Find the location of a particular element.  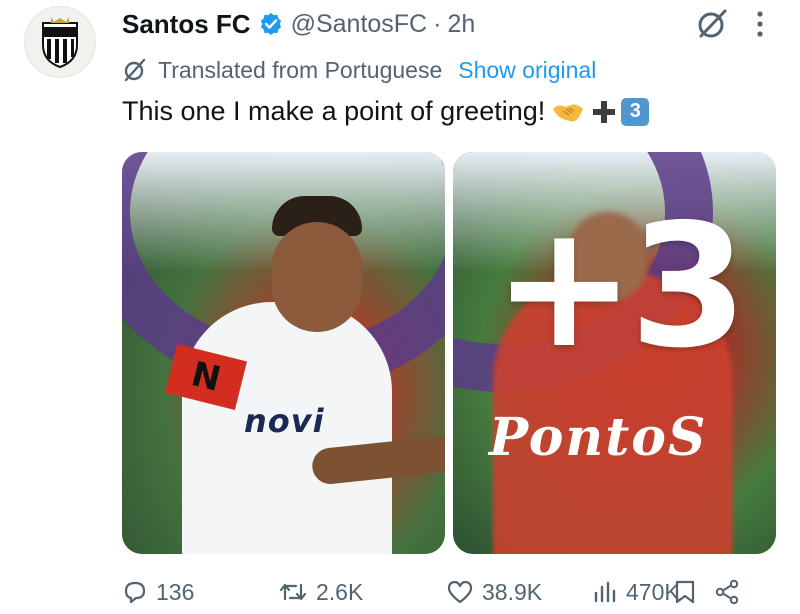

grok-icon is located at coordinates (712, 24).